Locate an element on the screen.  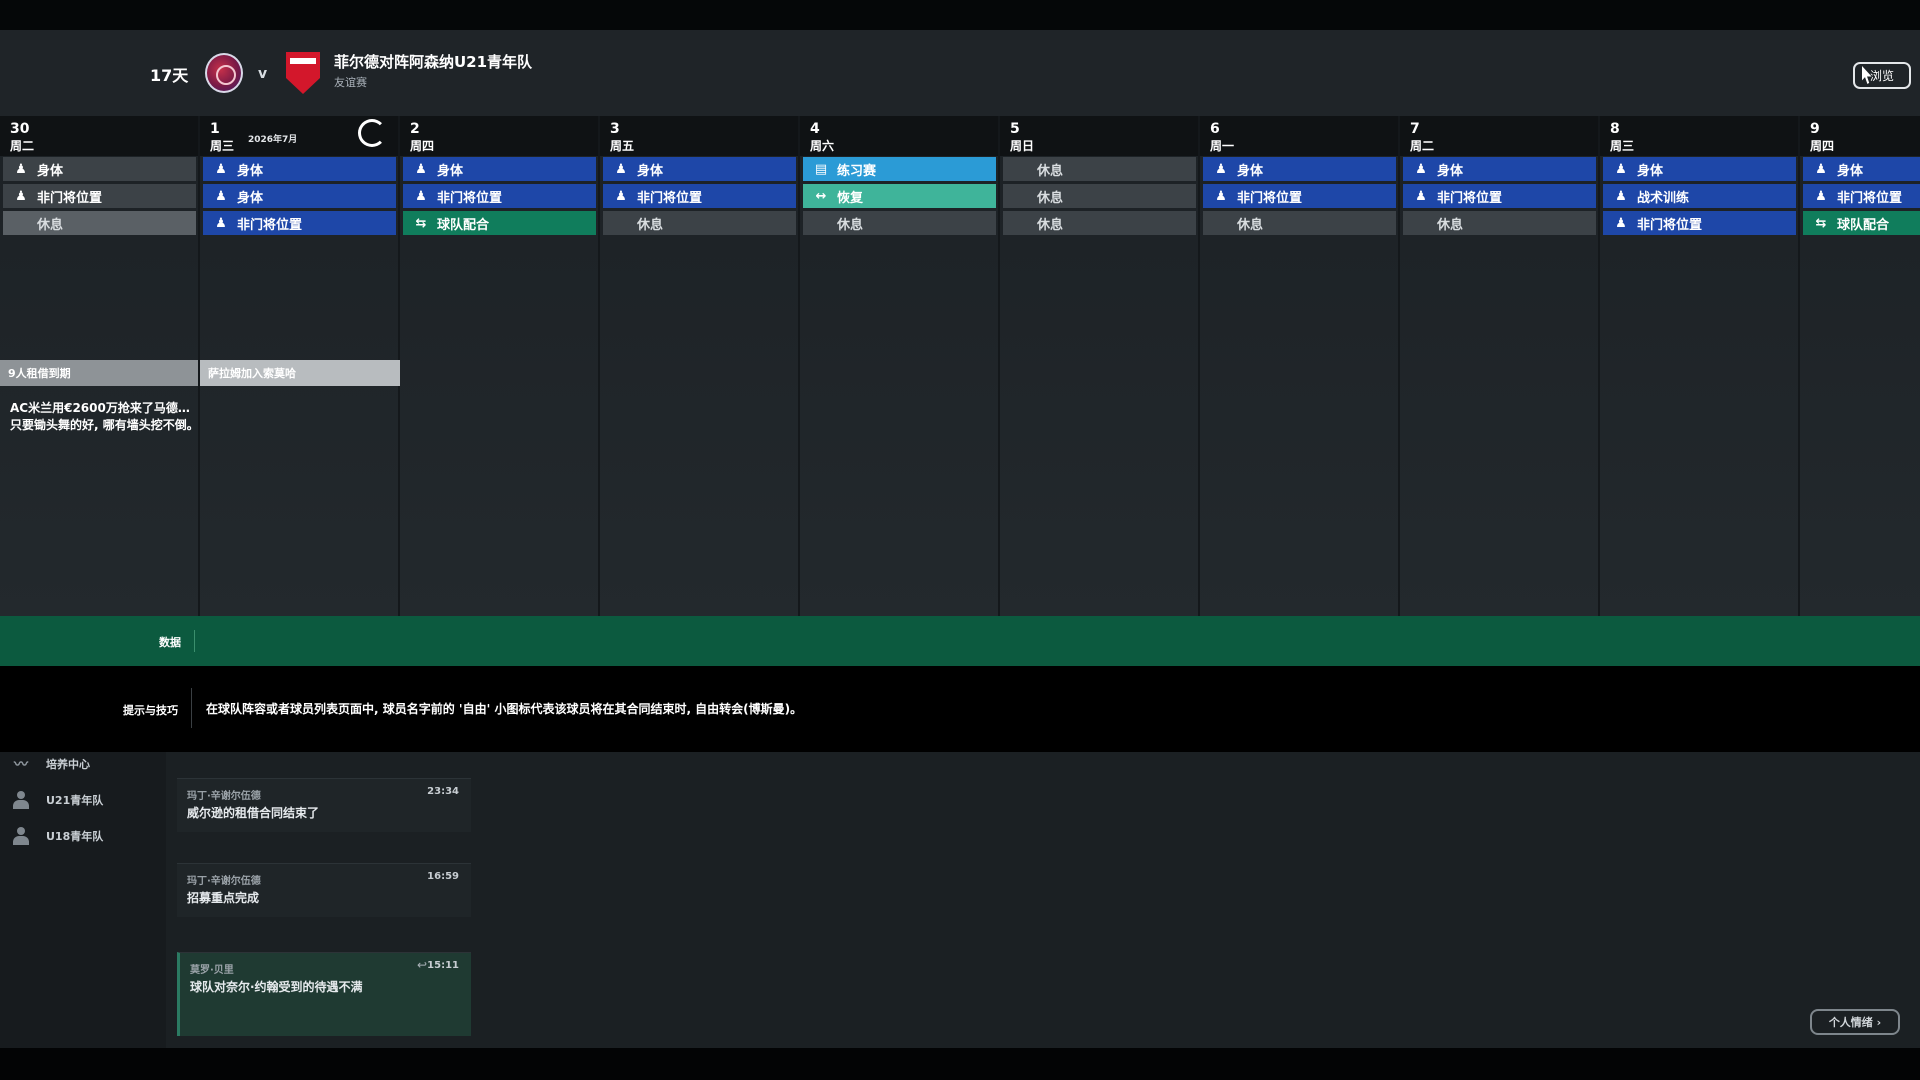
day-number: 30 is located at coordinates (20, 129).